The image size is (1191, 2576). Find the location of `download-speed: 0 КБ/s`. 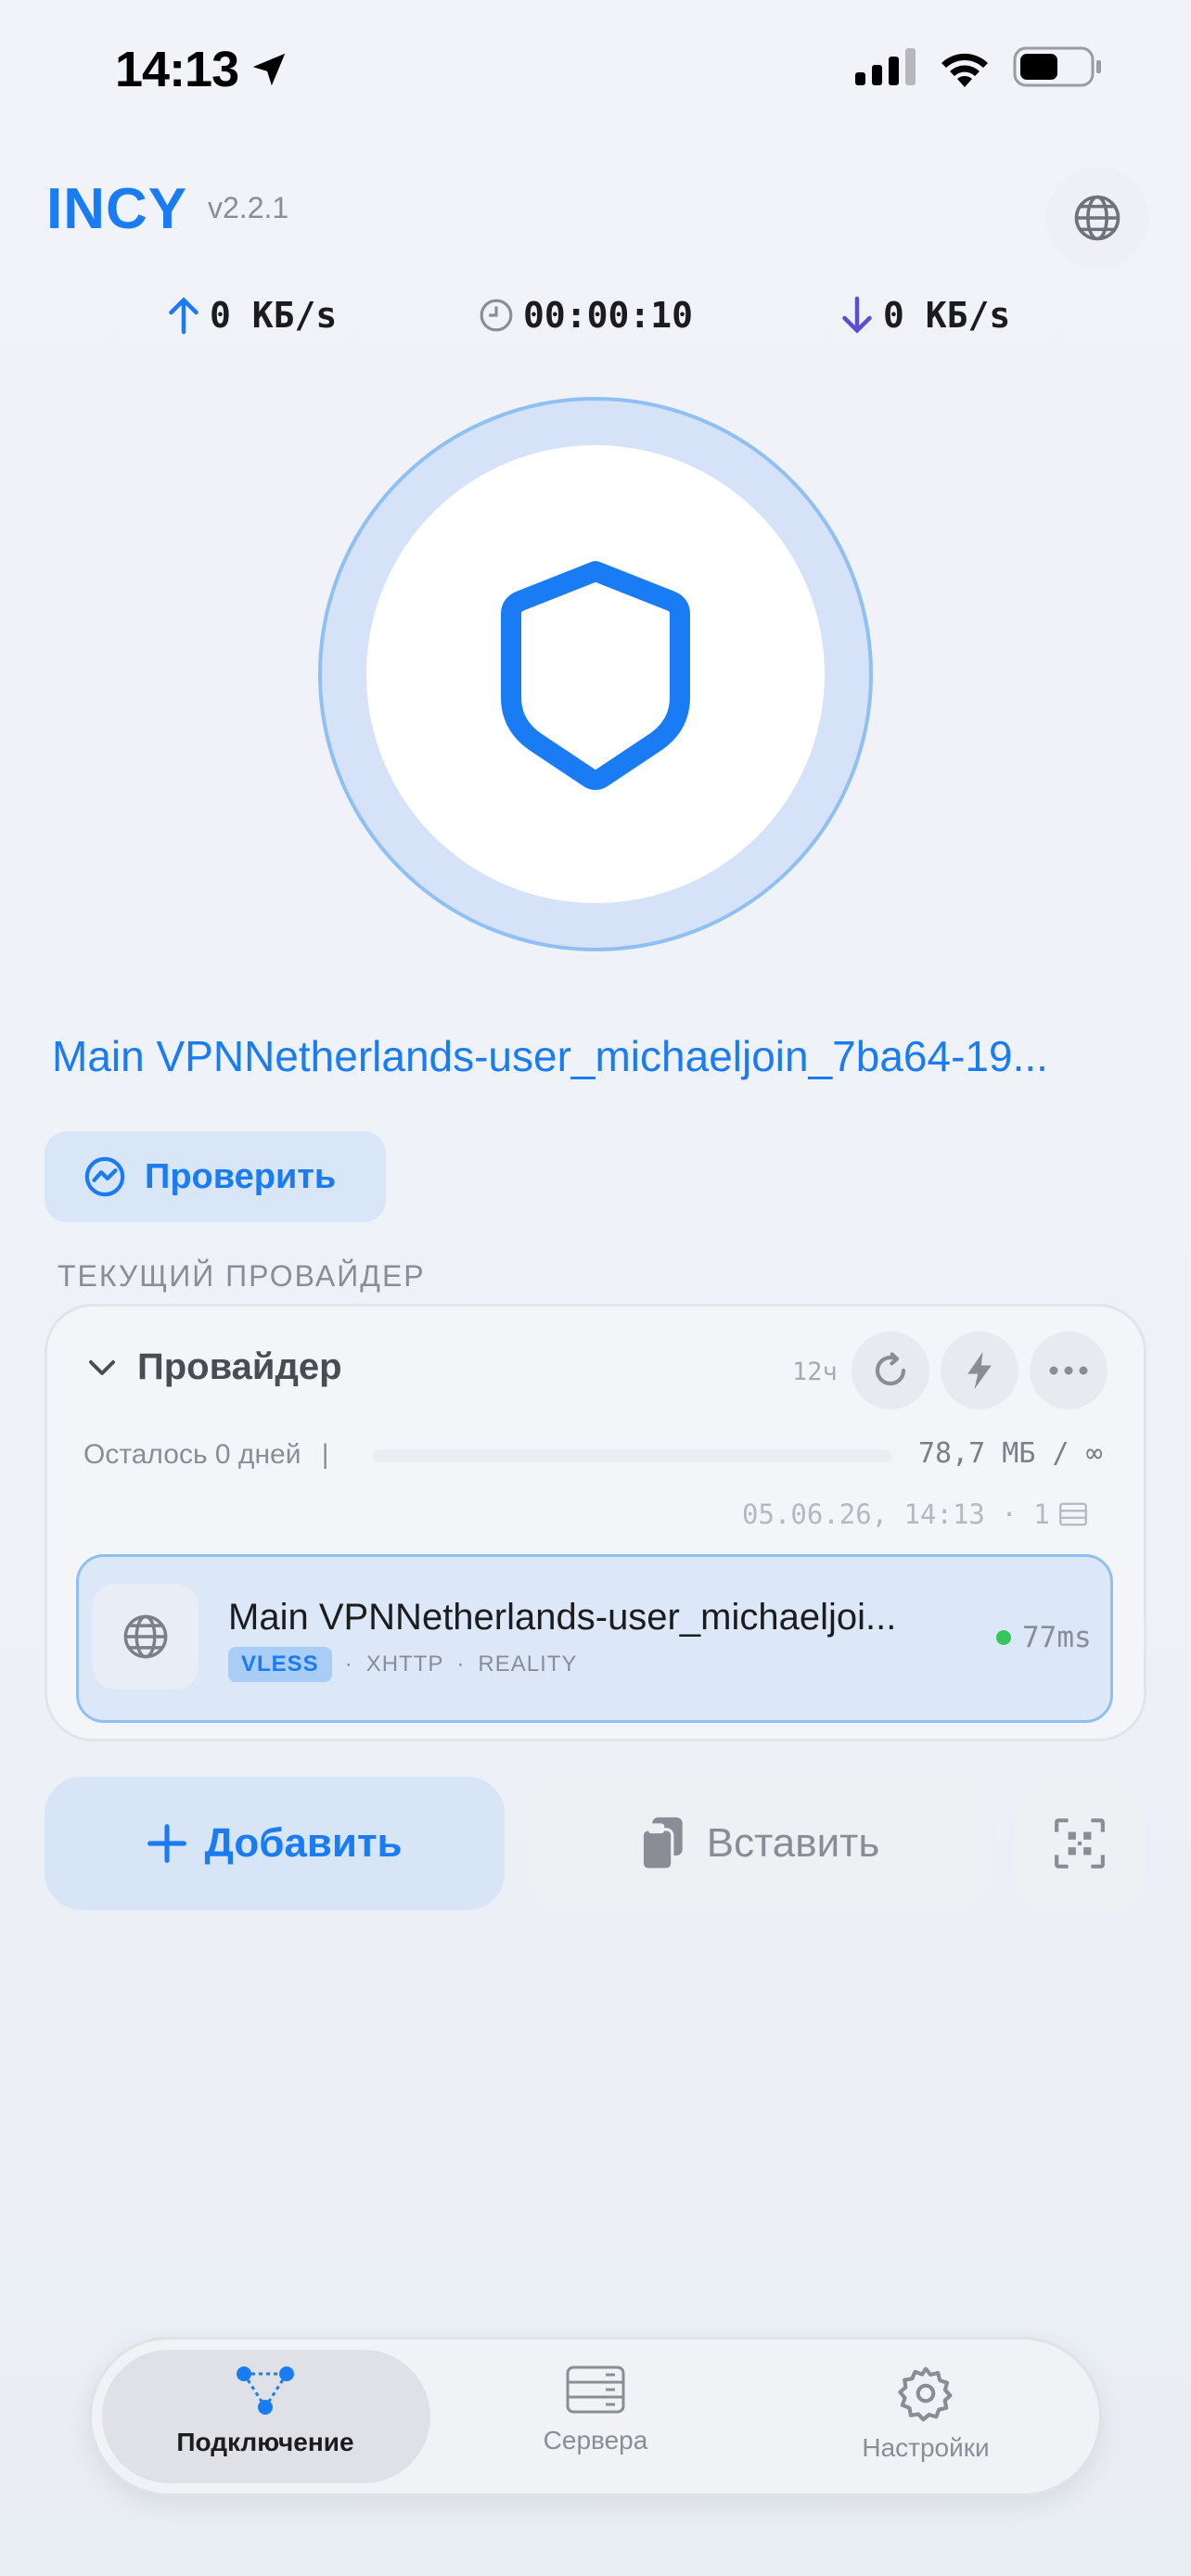

download-speed: 0 КБ/s is located at coordinates (925, 316).